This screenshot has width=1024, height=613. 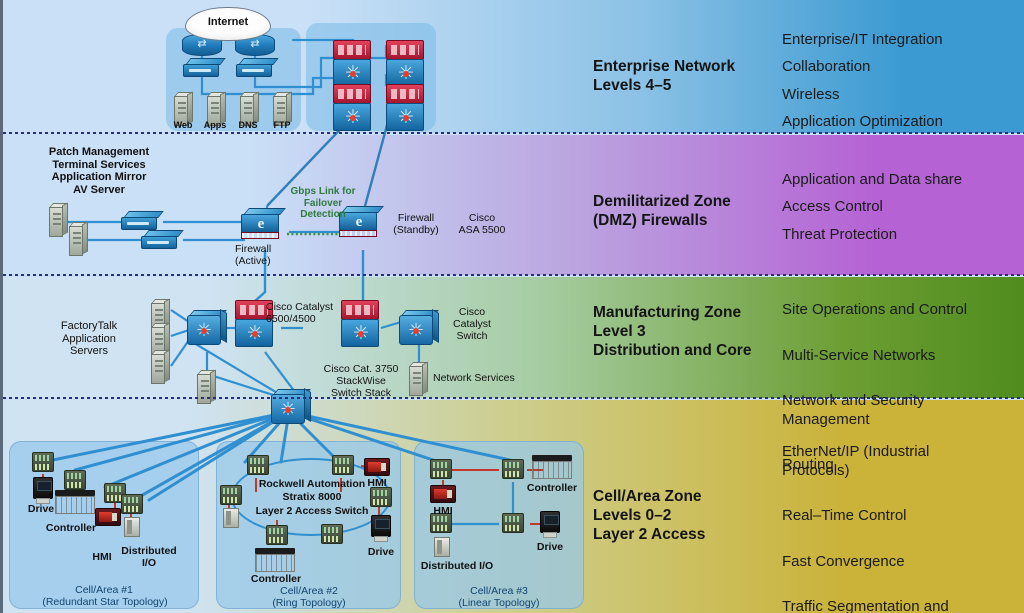 I want to click on cell2-controller-label: Controller, so click(x=276, y=579).